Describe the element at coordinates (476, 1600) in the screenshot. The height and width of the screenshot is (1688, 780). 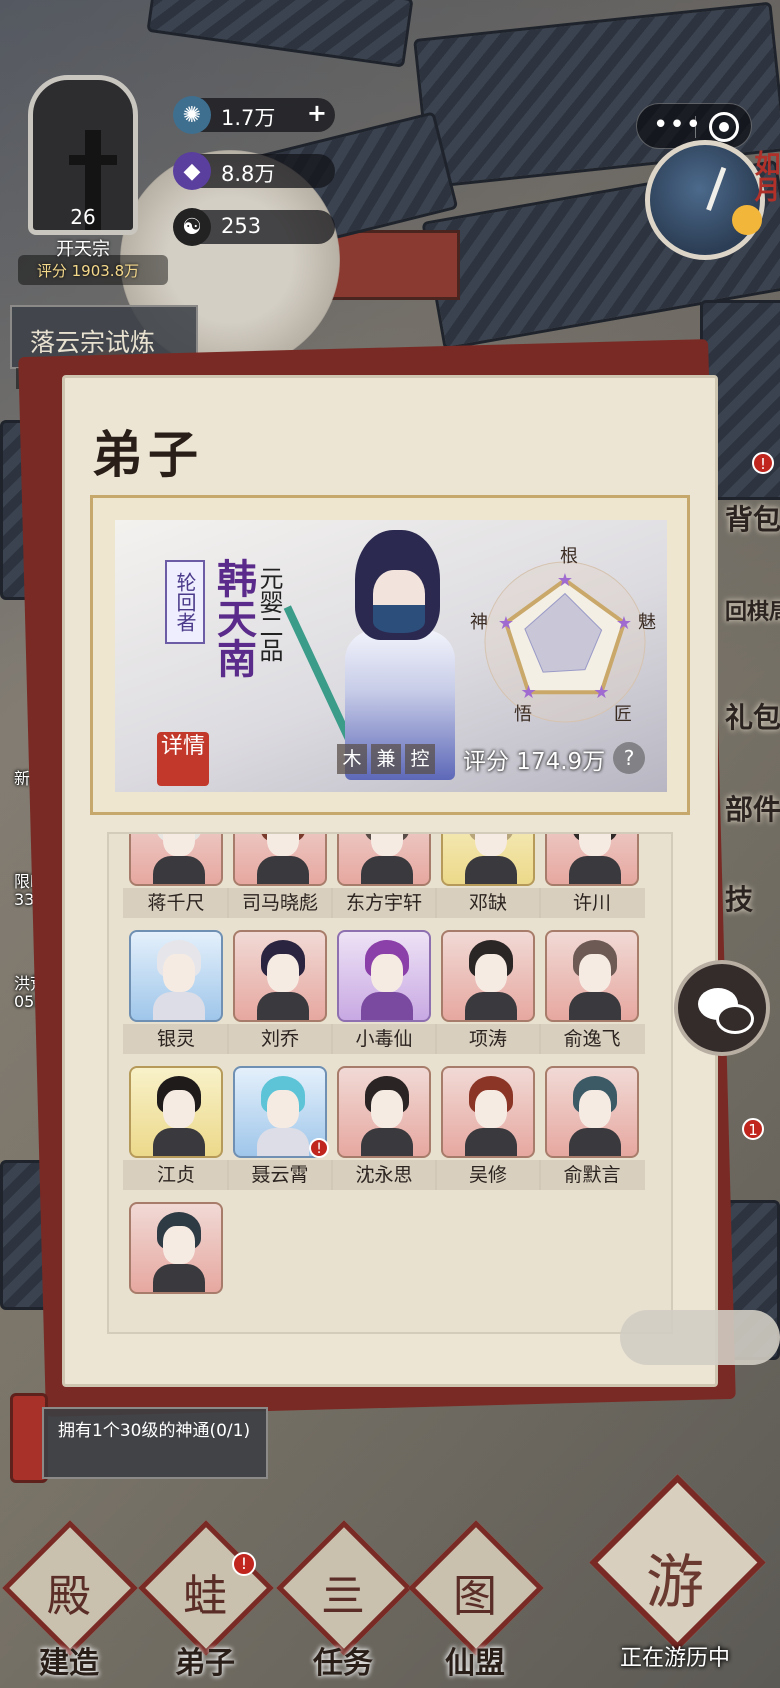
I see `nav-alliance: 图 仙盟` at that location.